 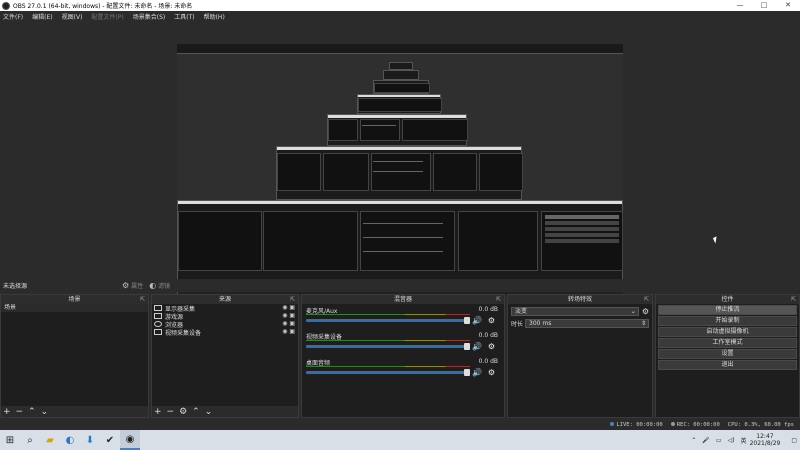 What do you see at coordinates (74, 308) in the screenshot?
I see `scene-item: 场景` at bounding box center [74, 308].